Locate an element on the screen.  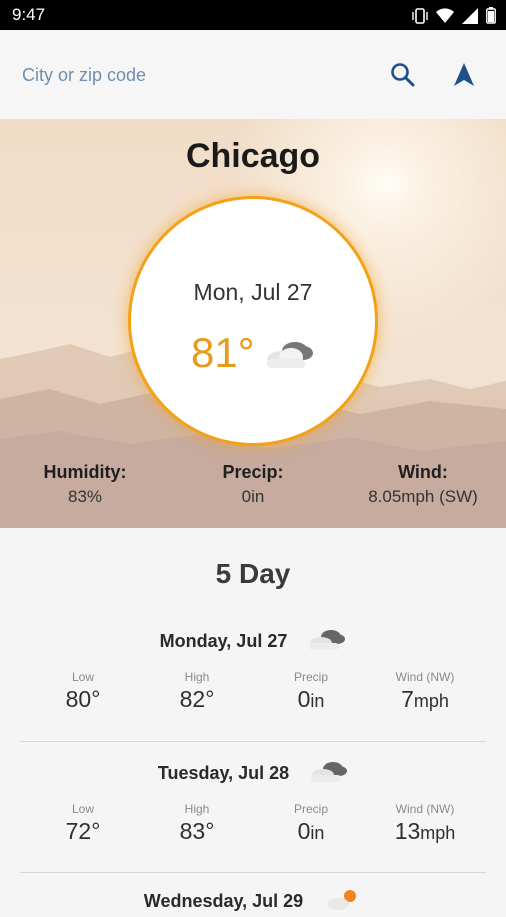
wind-column: Wind (NW) 13mph is located at coordinates (425, 823).